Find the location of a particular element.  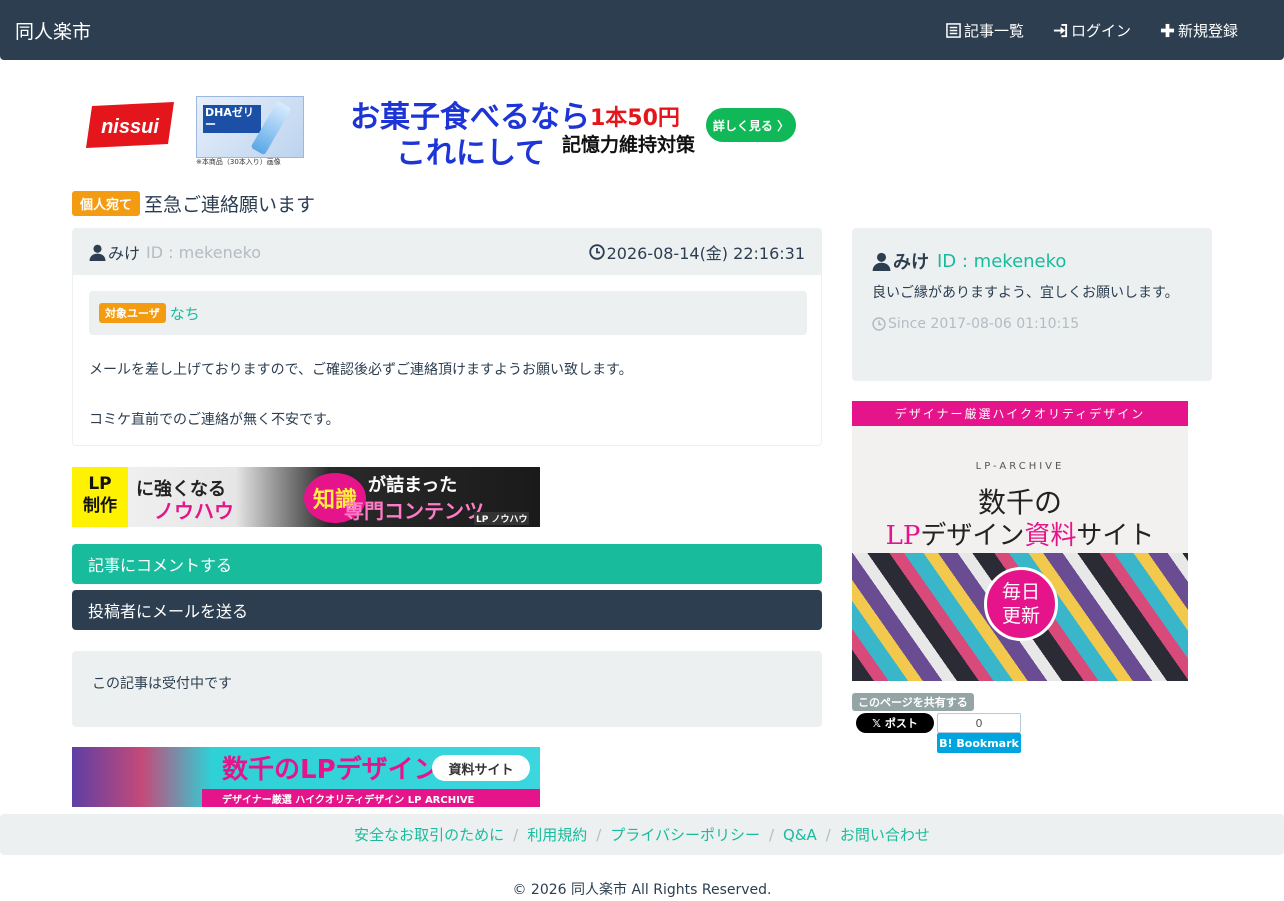

banner-sub: 記憶力維持対策 is located at coordinates (629, 145).